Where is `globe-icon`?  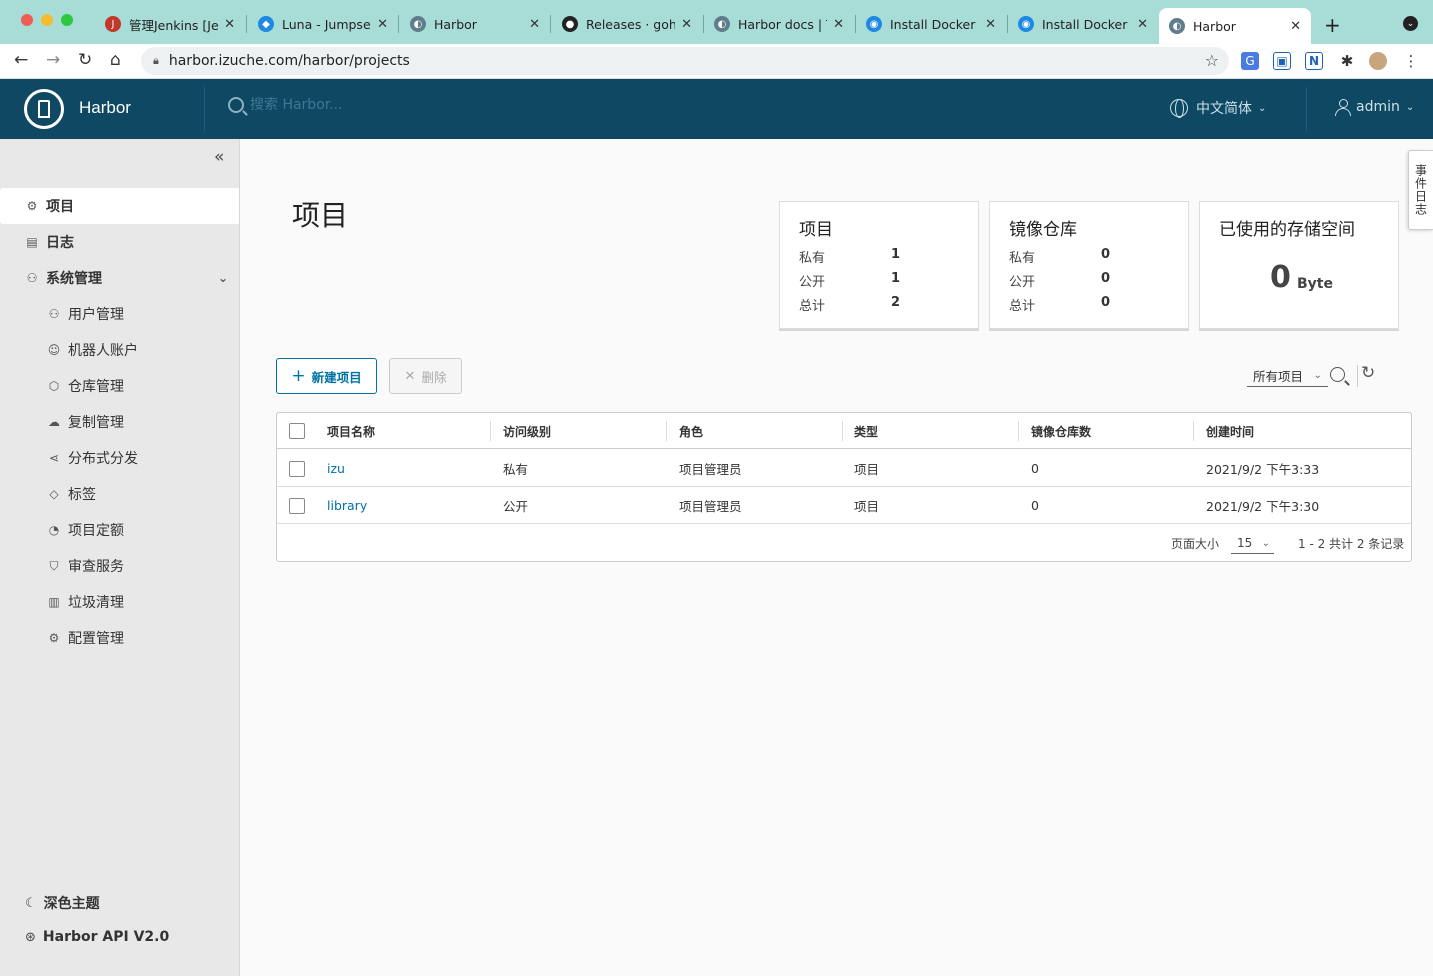 globe-icon is located at coordinates (1179, 108).